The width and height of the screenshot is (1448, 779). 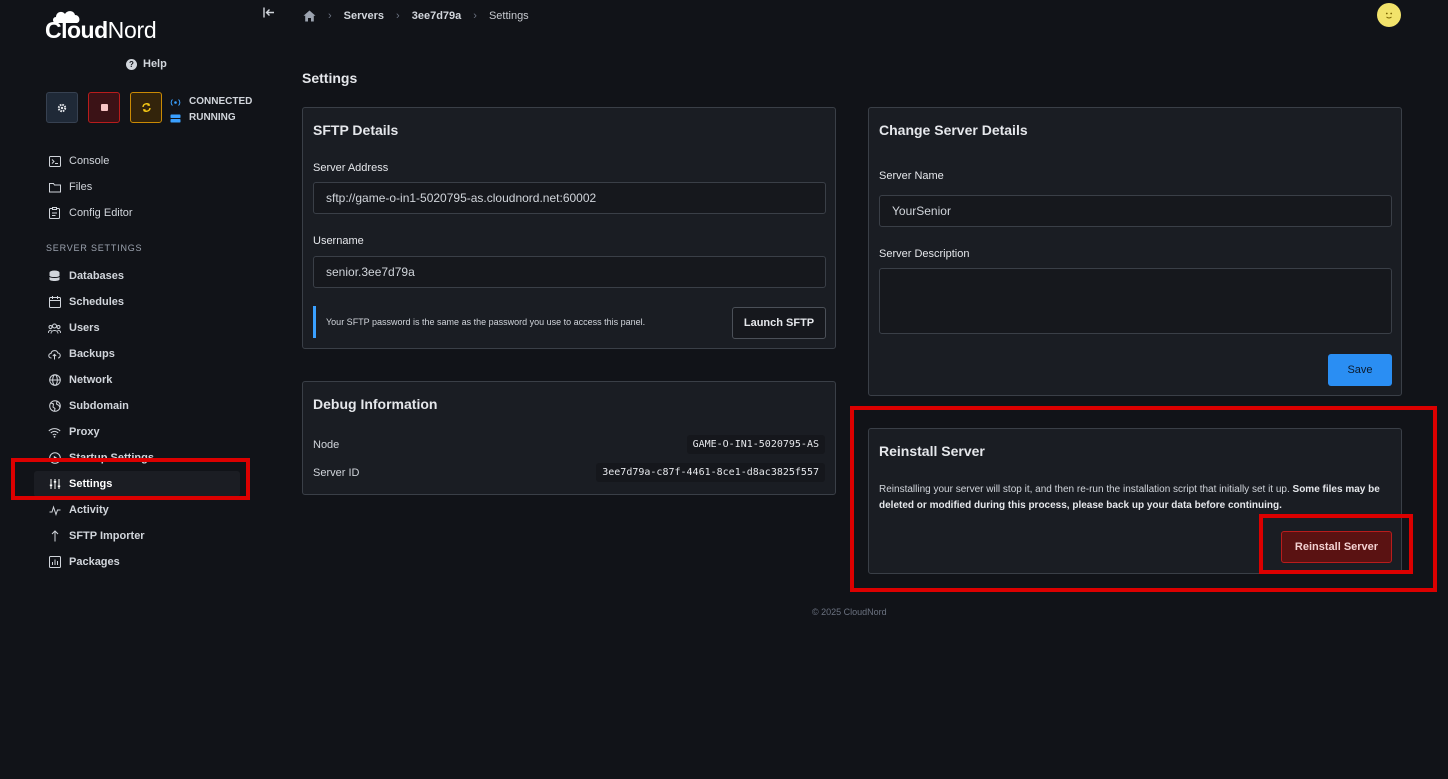 What do you see at coordinates (89, 510) in the screenshot?
I see `nav-item-label: Activity` at bounding box center [89, 510].